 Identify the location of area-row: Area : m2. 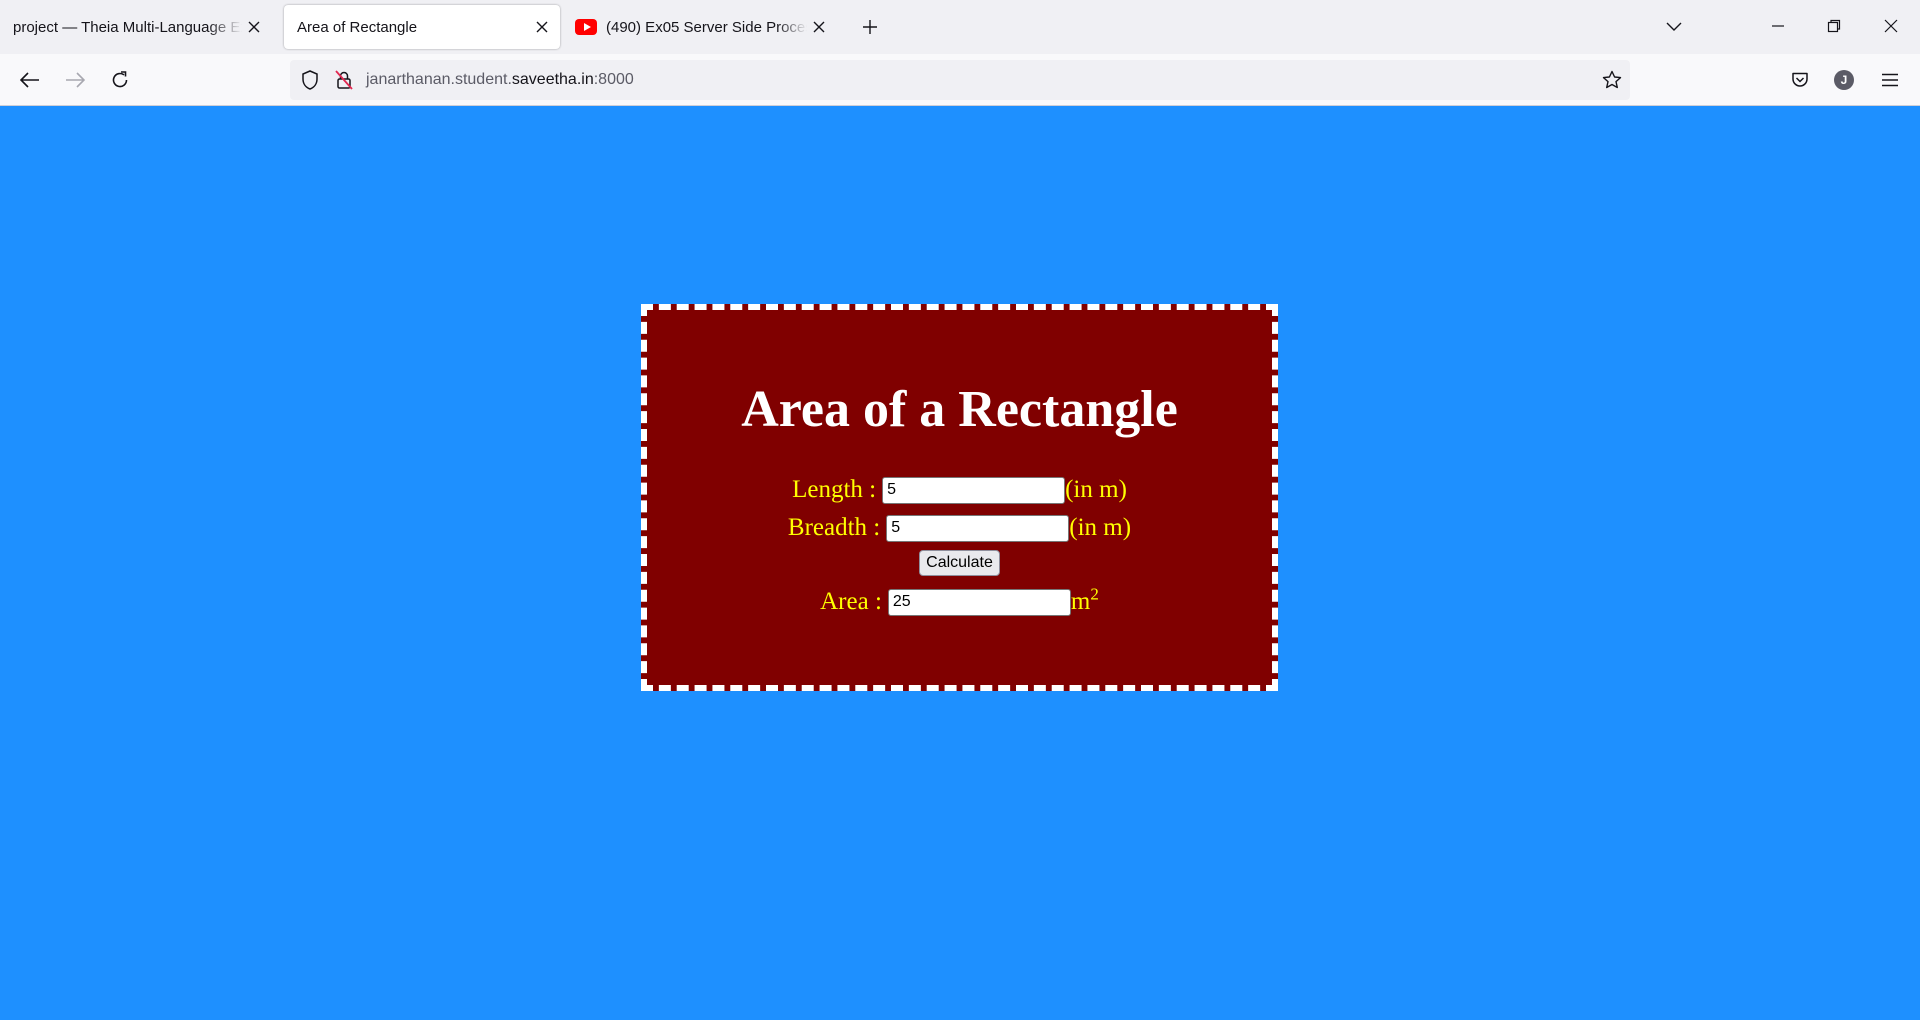
(959, 600).